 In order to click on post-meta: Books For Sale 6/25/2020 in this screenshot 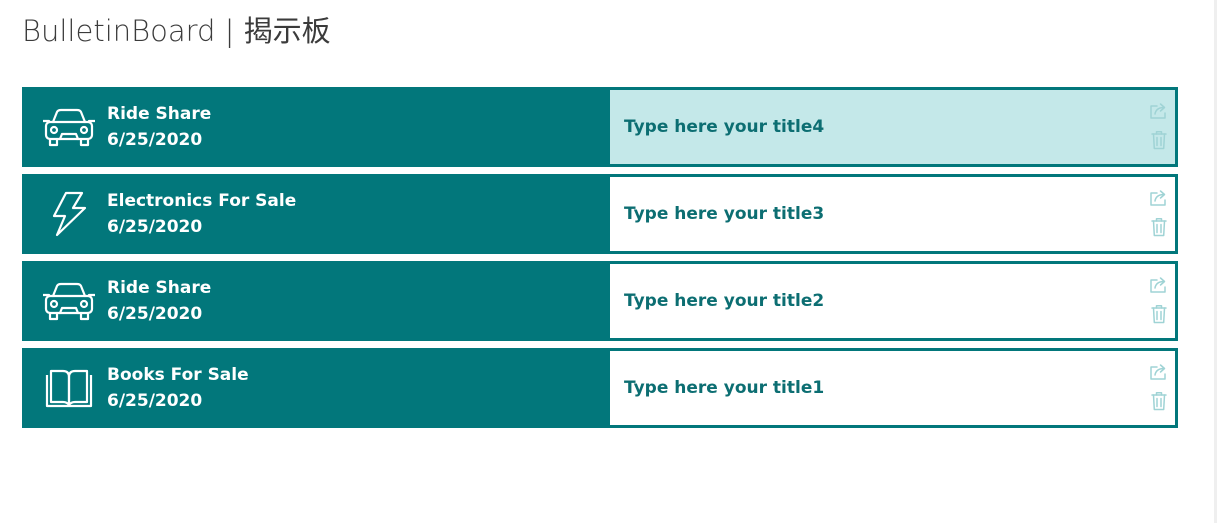, I will do `click(178, 388)`.